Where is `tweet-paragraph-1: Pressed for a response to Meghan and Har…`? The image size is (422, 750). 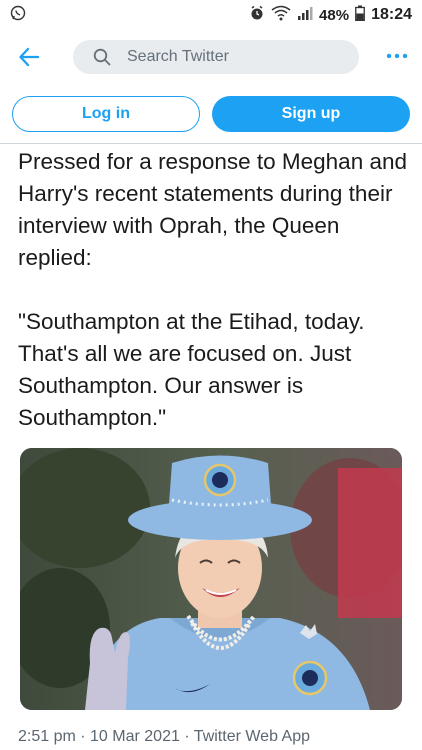 tweet-paragraph-1: Pressed for a response to Meghan and Har… is located at coordinates (212, 209).